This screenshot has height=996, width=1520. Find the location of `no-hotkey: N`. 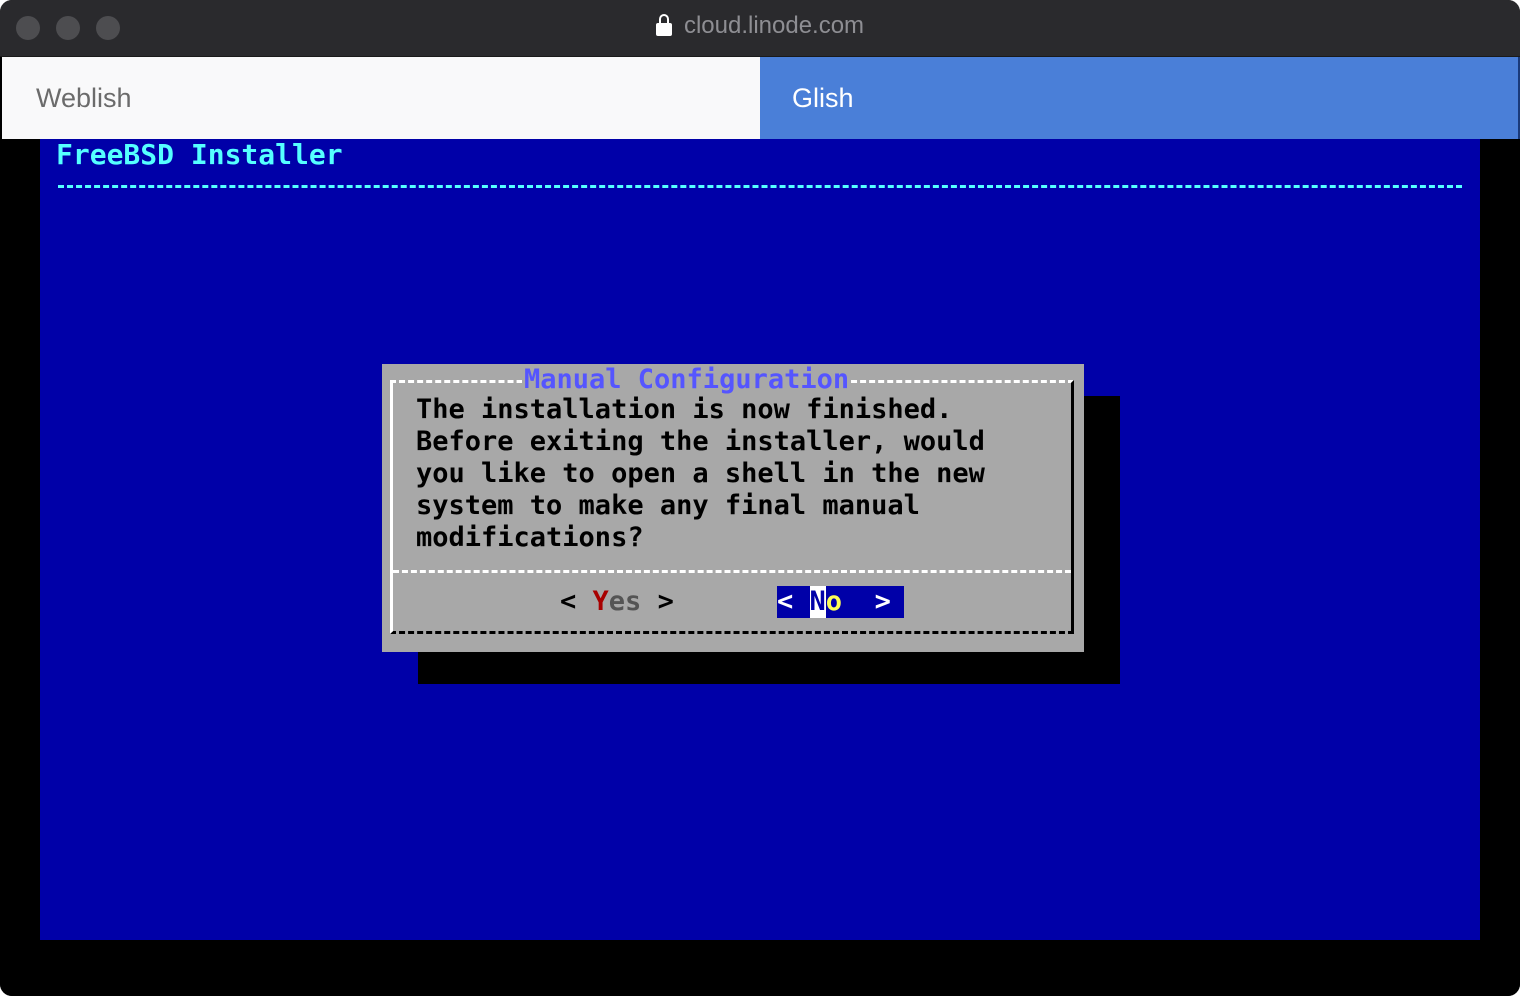

no-hotkey: N is located at coordinates (817, 602).